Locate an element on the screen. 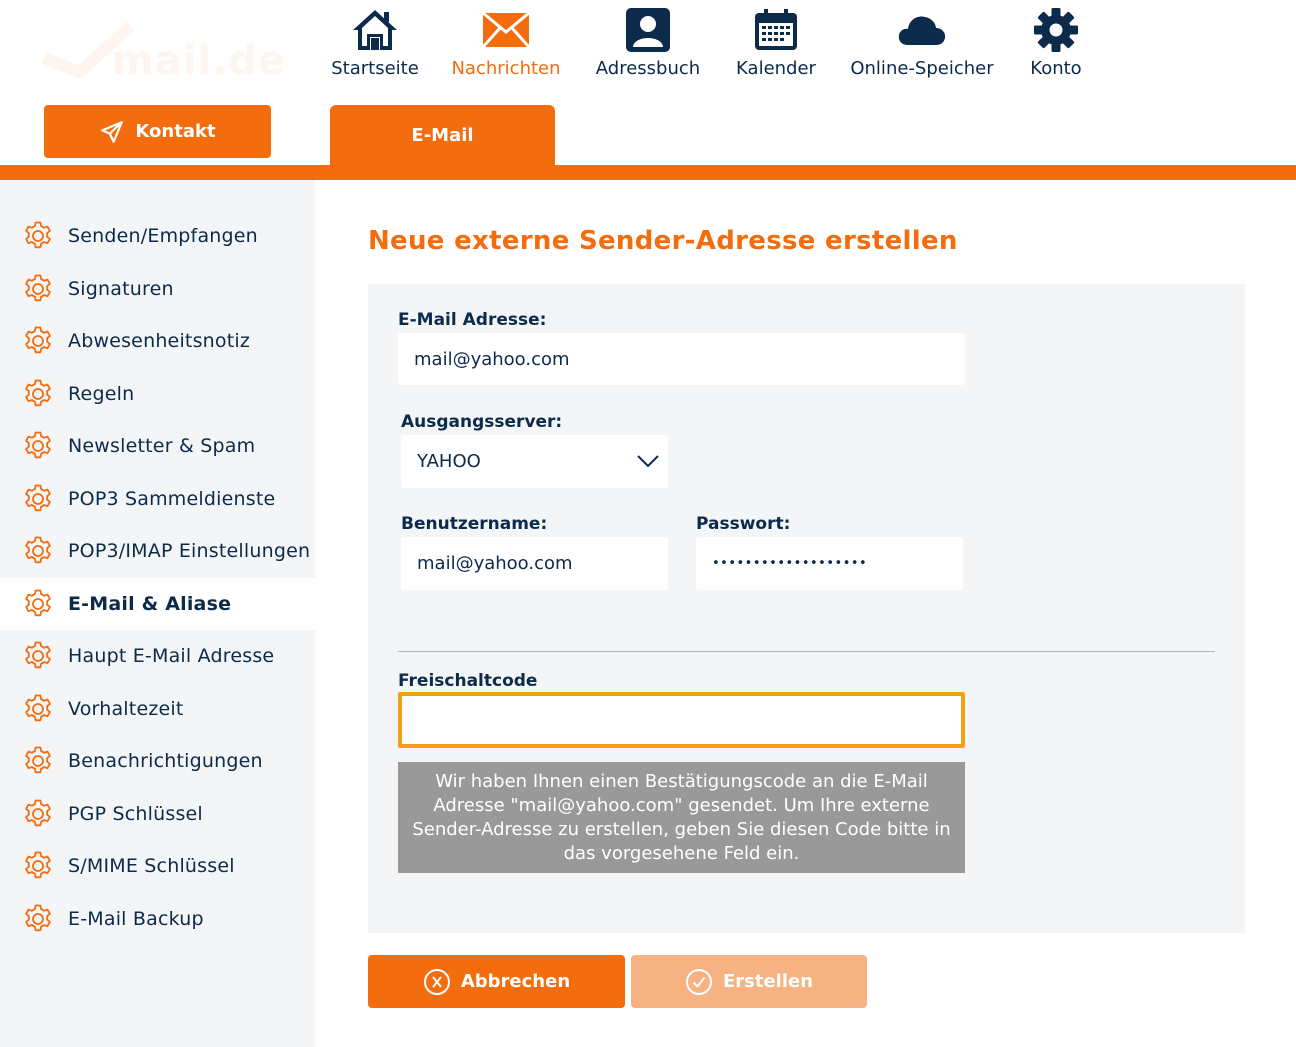 Image resolution: width=1296 pixels, height=1047 pixels. nav-item-online-speicher: Online-Speicher is located at coordinates (922, 50).